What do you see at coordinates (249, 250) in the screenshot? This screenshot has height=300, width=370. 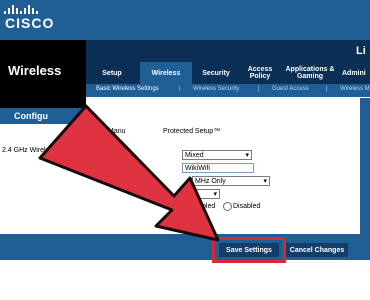 I see `save-button-highlight-box` at bounding box center [249, 250].